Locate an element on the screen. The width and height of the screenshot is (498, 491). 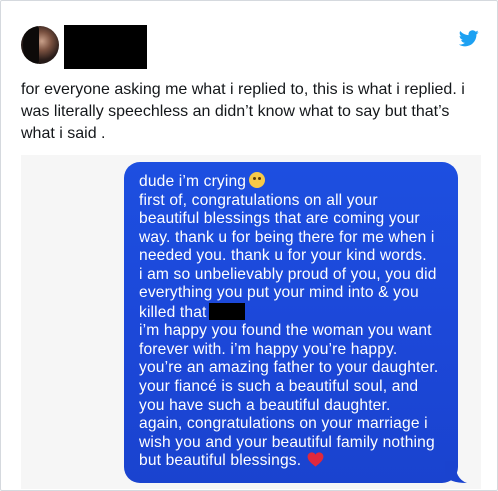
message-line-text: dude i’m crying is located at coordinates (193, 181).